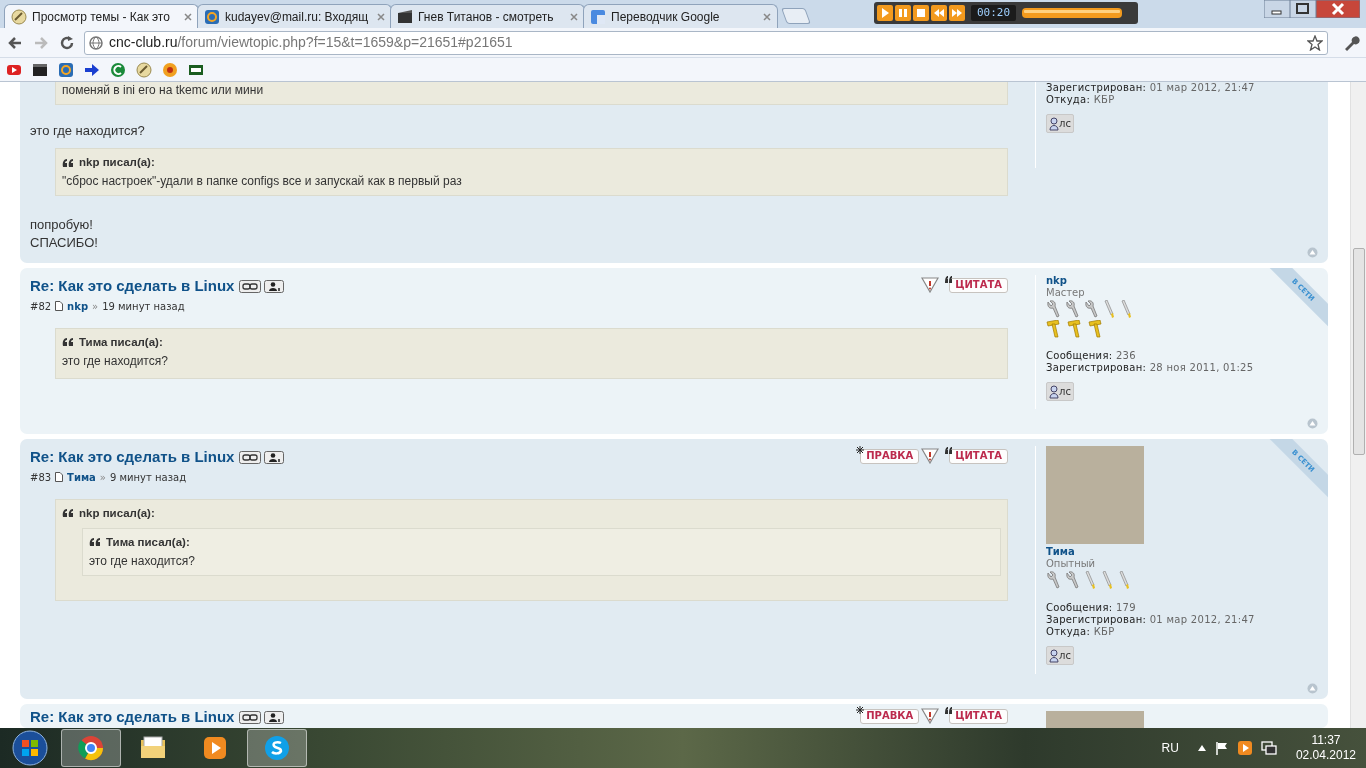 The image size is (1366, 768). Describe the element at coordinates (1315, 42) in the screenshot. I see `star-icon` at that location.